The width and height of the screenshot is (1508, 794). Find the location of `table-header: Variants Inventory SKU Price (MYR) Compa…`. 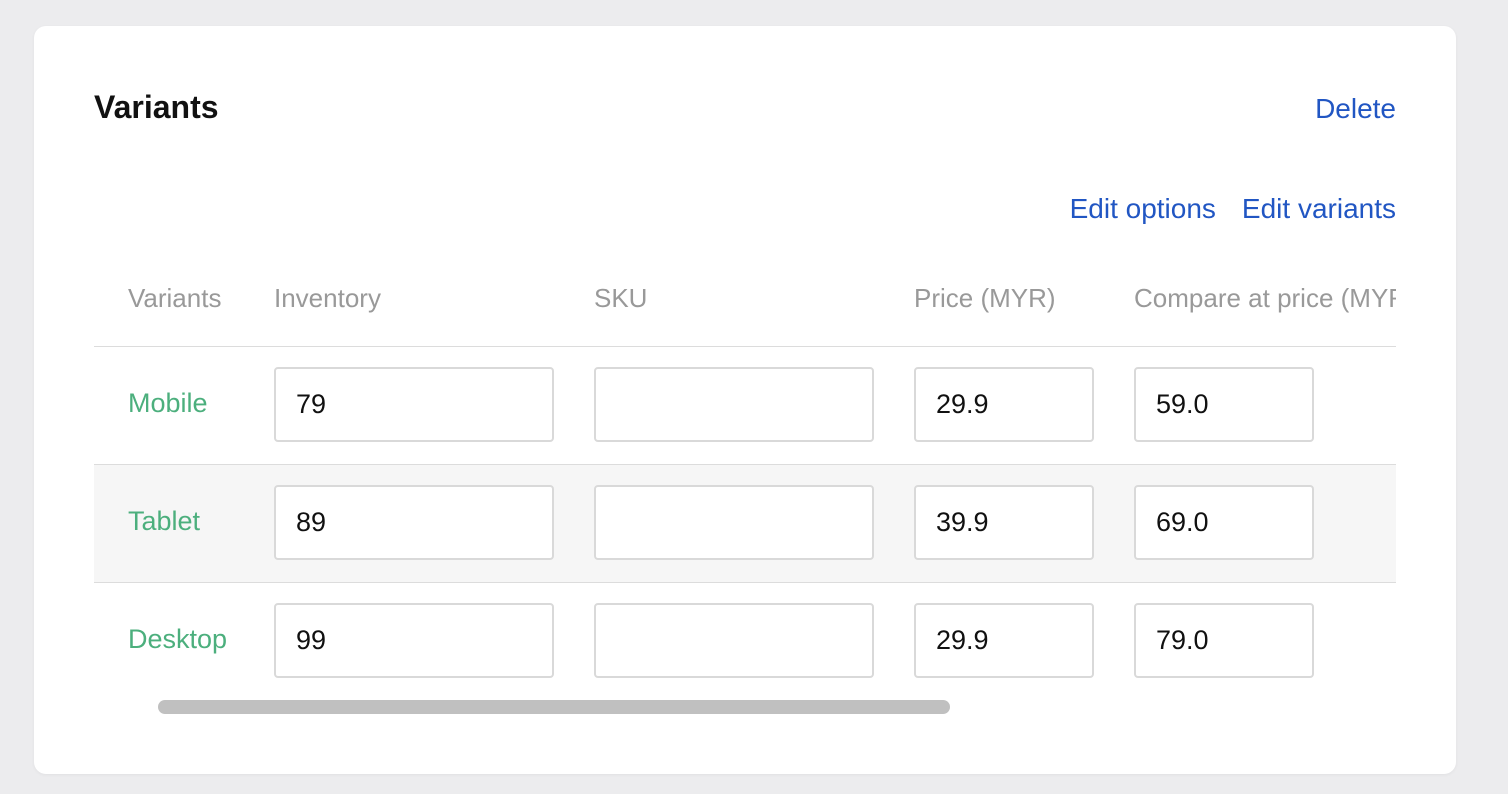

table-header: Variants Inventory SKU Price (MYR) Compa… is located at coordinates (745, 304).